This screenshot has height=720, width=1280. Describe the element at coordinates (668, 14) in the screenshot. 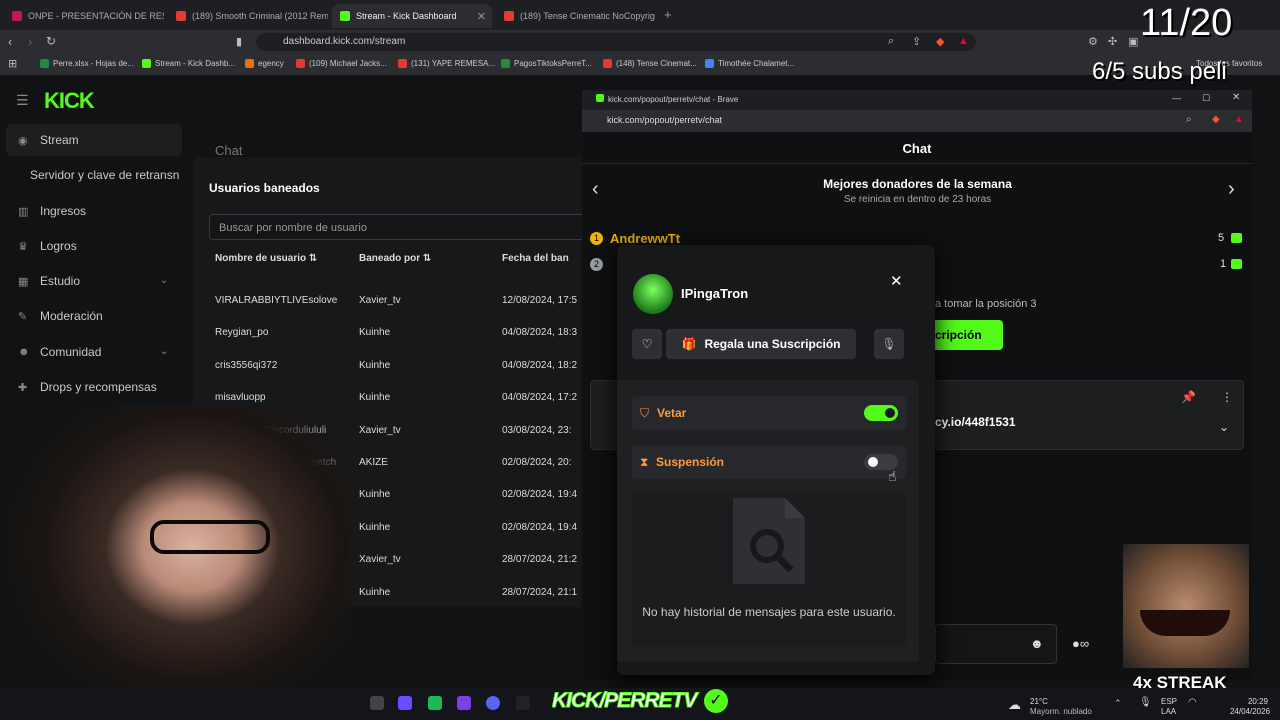

I see `new-tab-icon: +` at that location.